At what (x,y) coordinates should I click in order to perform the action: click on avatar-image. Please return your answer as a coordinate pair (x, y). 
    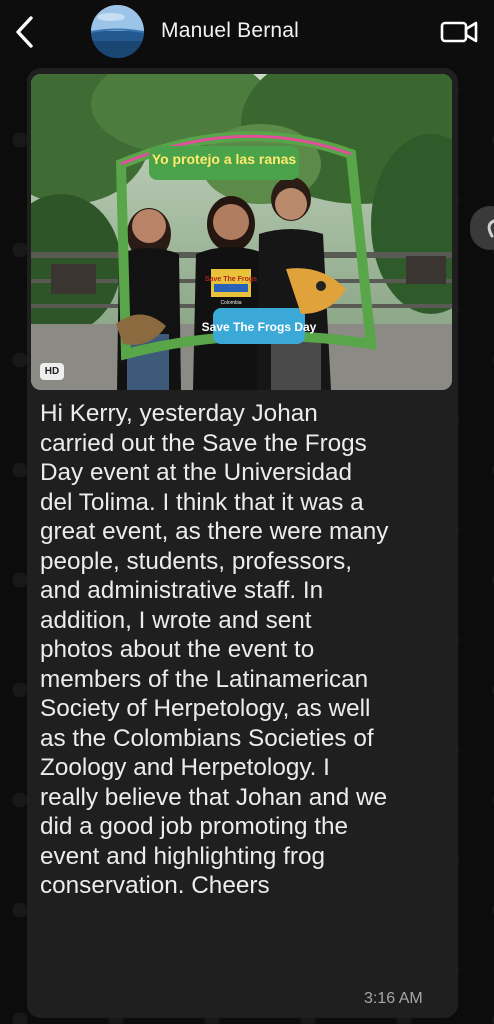
    Looking at the image, I should click on (117, 31).